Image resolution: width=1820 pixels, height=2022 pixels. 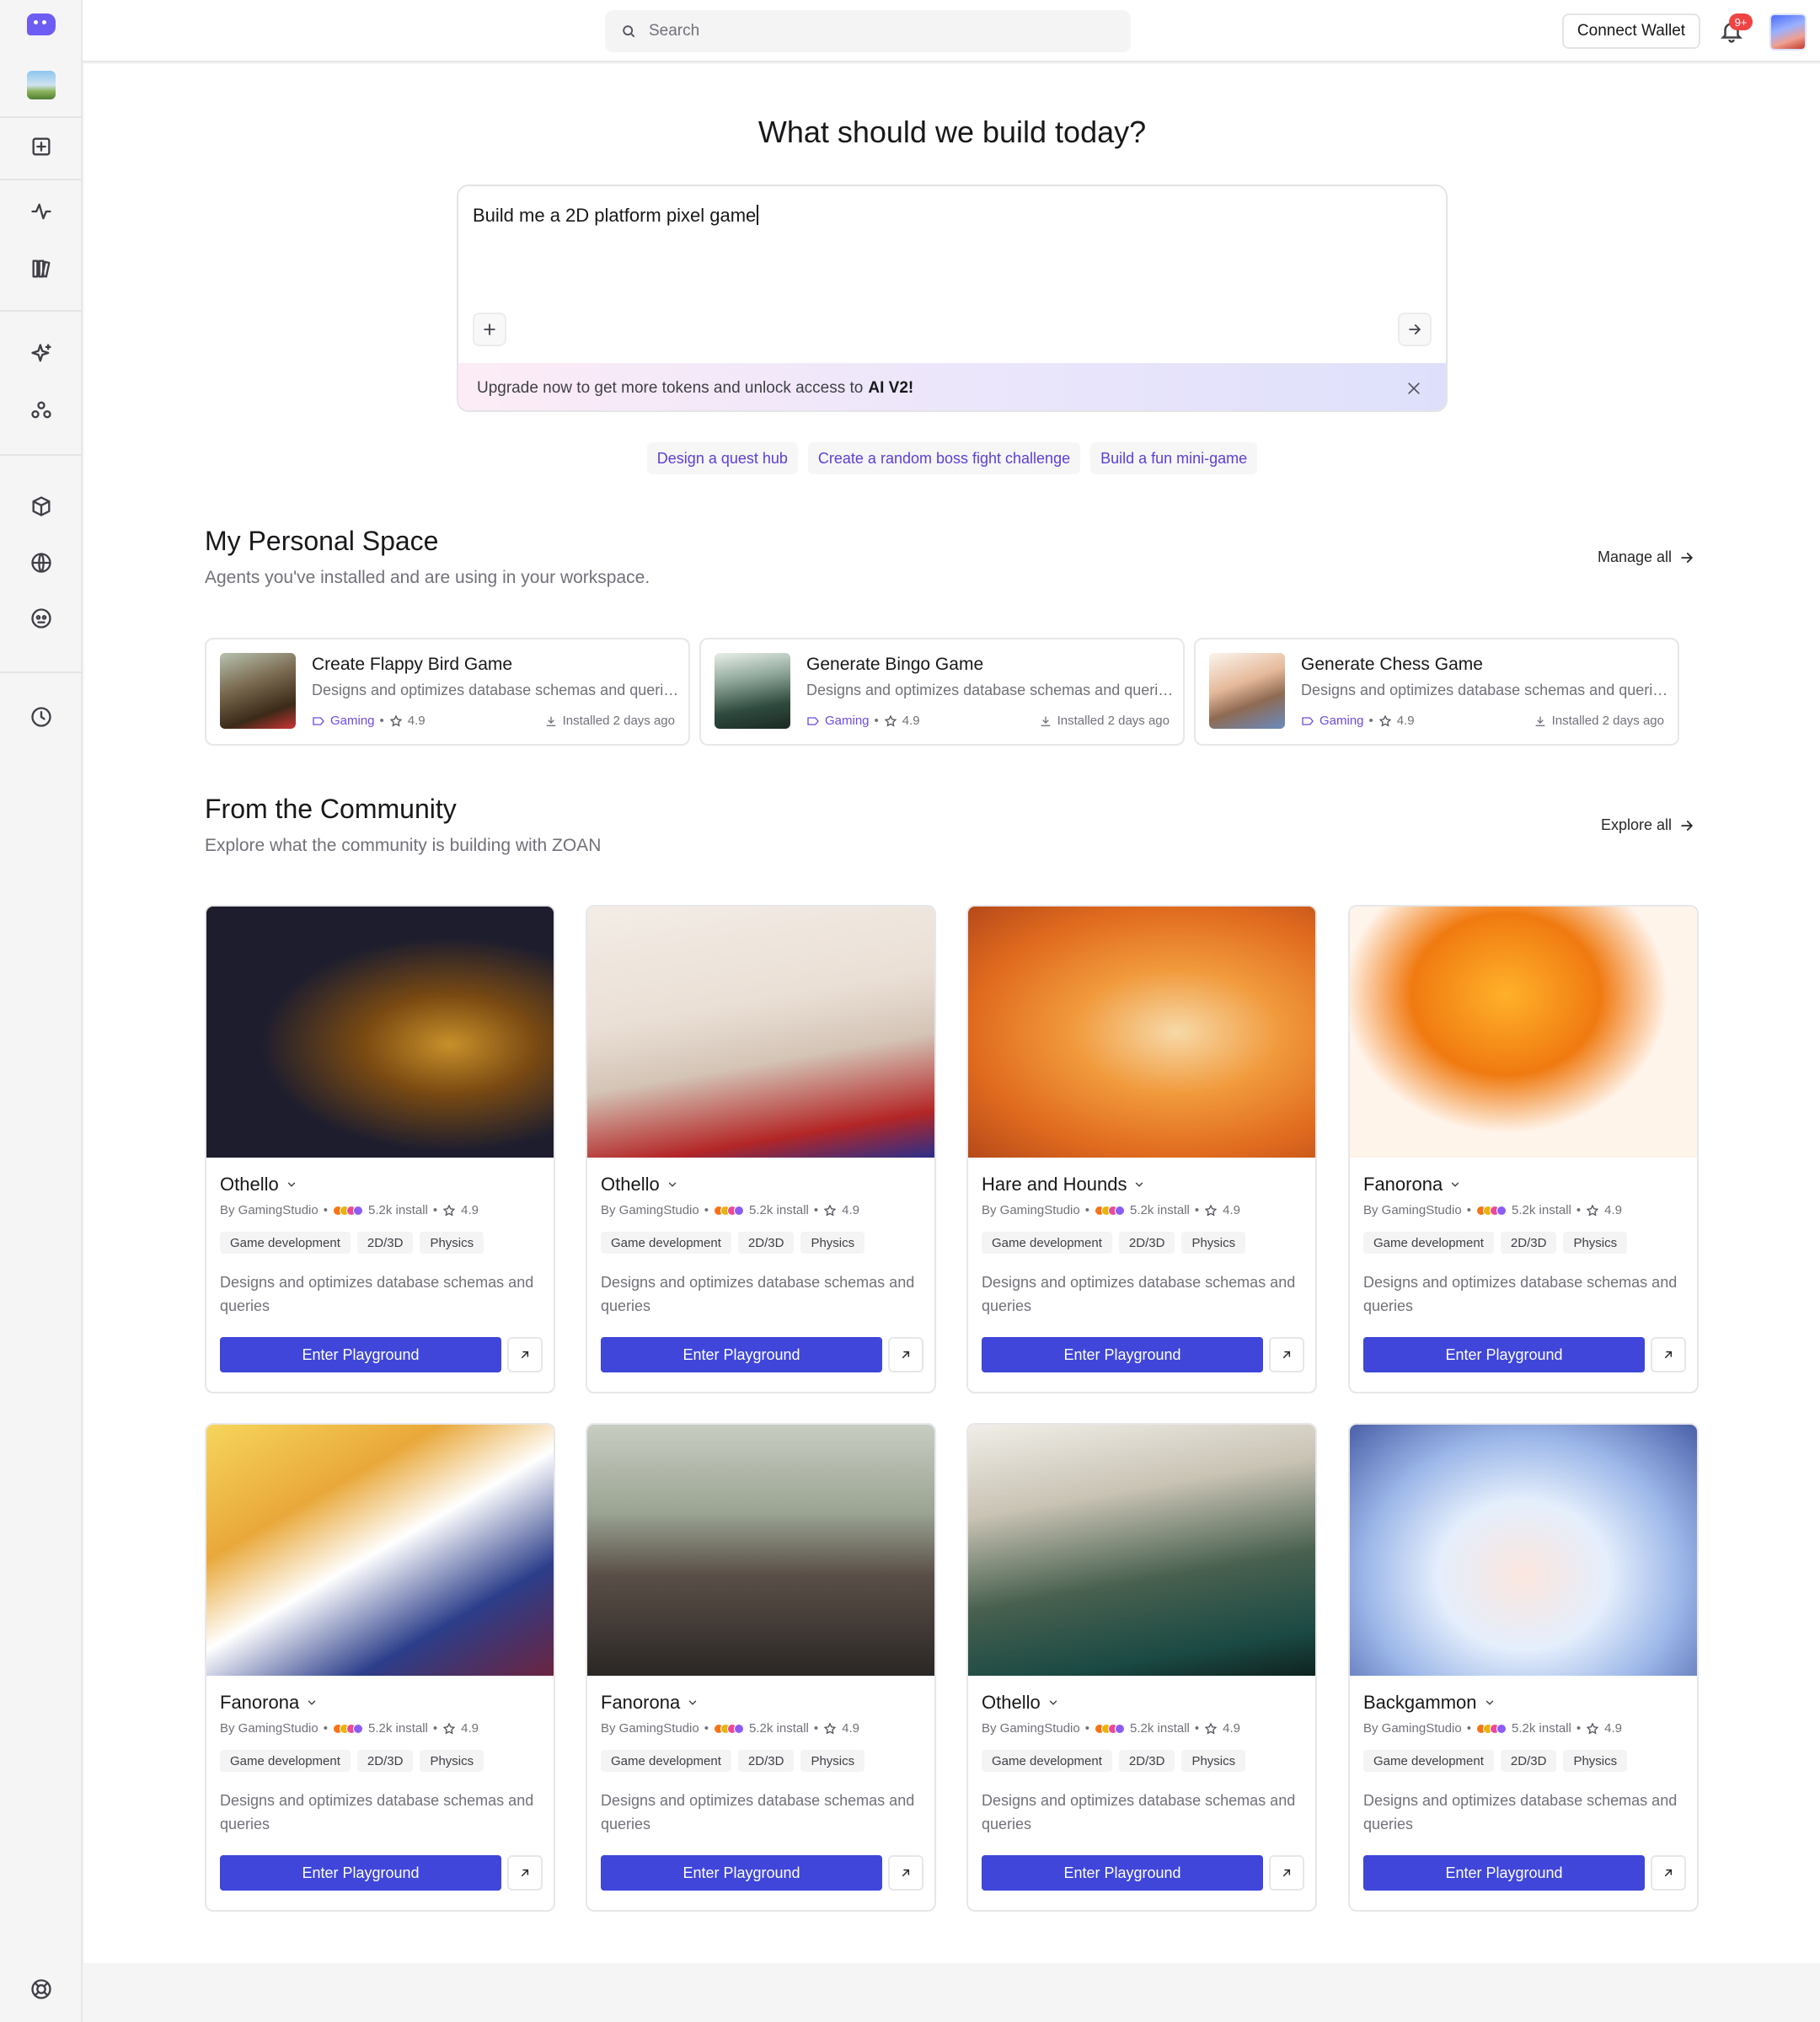 What do you see at coordinates (41, 410) in the screenshot?
I see `community-icon` at bounding box center [41, 410].